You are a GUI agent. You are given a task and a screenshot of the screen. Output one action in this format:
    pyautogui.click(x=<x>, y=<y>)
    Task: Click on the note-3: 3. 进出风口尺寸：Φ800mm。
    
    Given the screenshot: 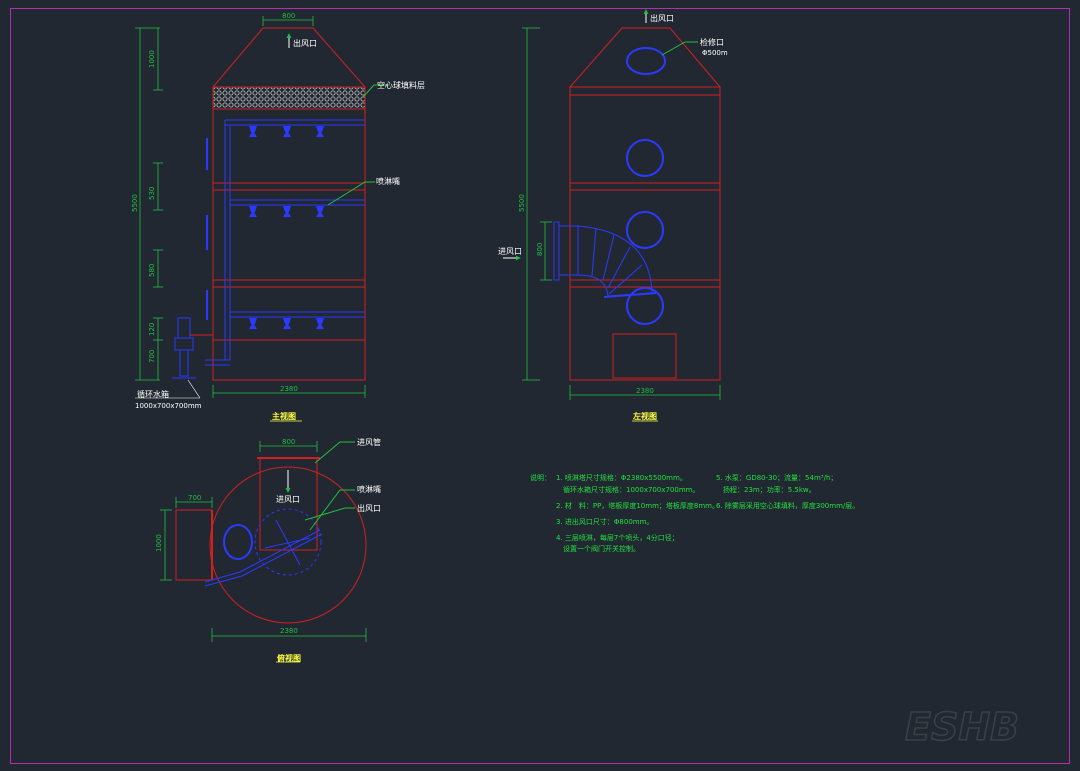 What is the action you would take?
    pyautogui.click(x=604, y=521)
    